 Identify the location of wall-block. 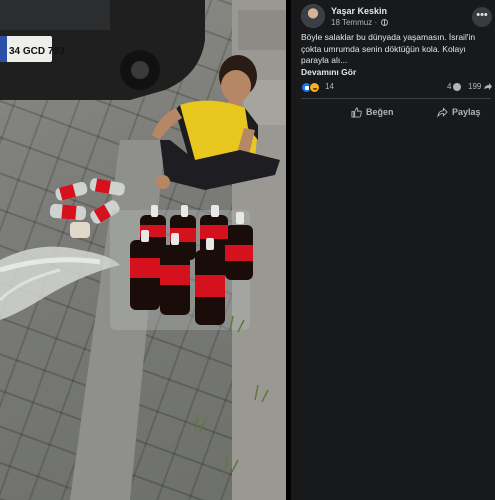
(262, 30).